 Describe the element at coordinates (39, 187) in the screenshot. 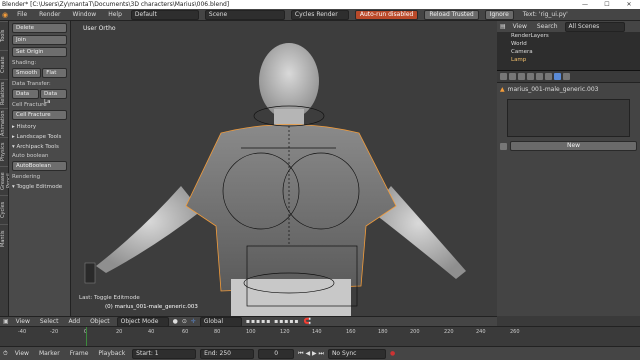

I see `toggle-editmode-panel: ▾ Toggle Editmode` at that location.